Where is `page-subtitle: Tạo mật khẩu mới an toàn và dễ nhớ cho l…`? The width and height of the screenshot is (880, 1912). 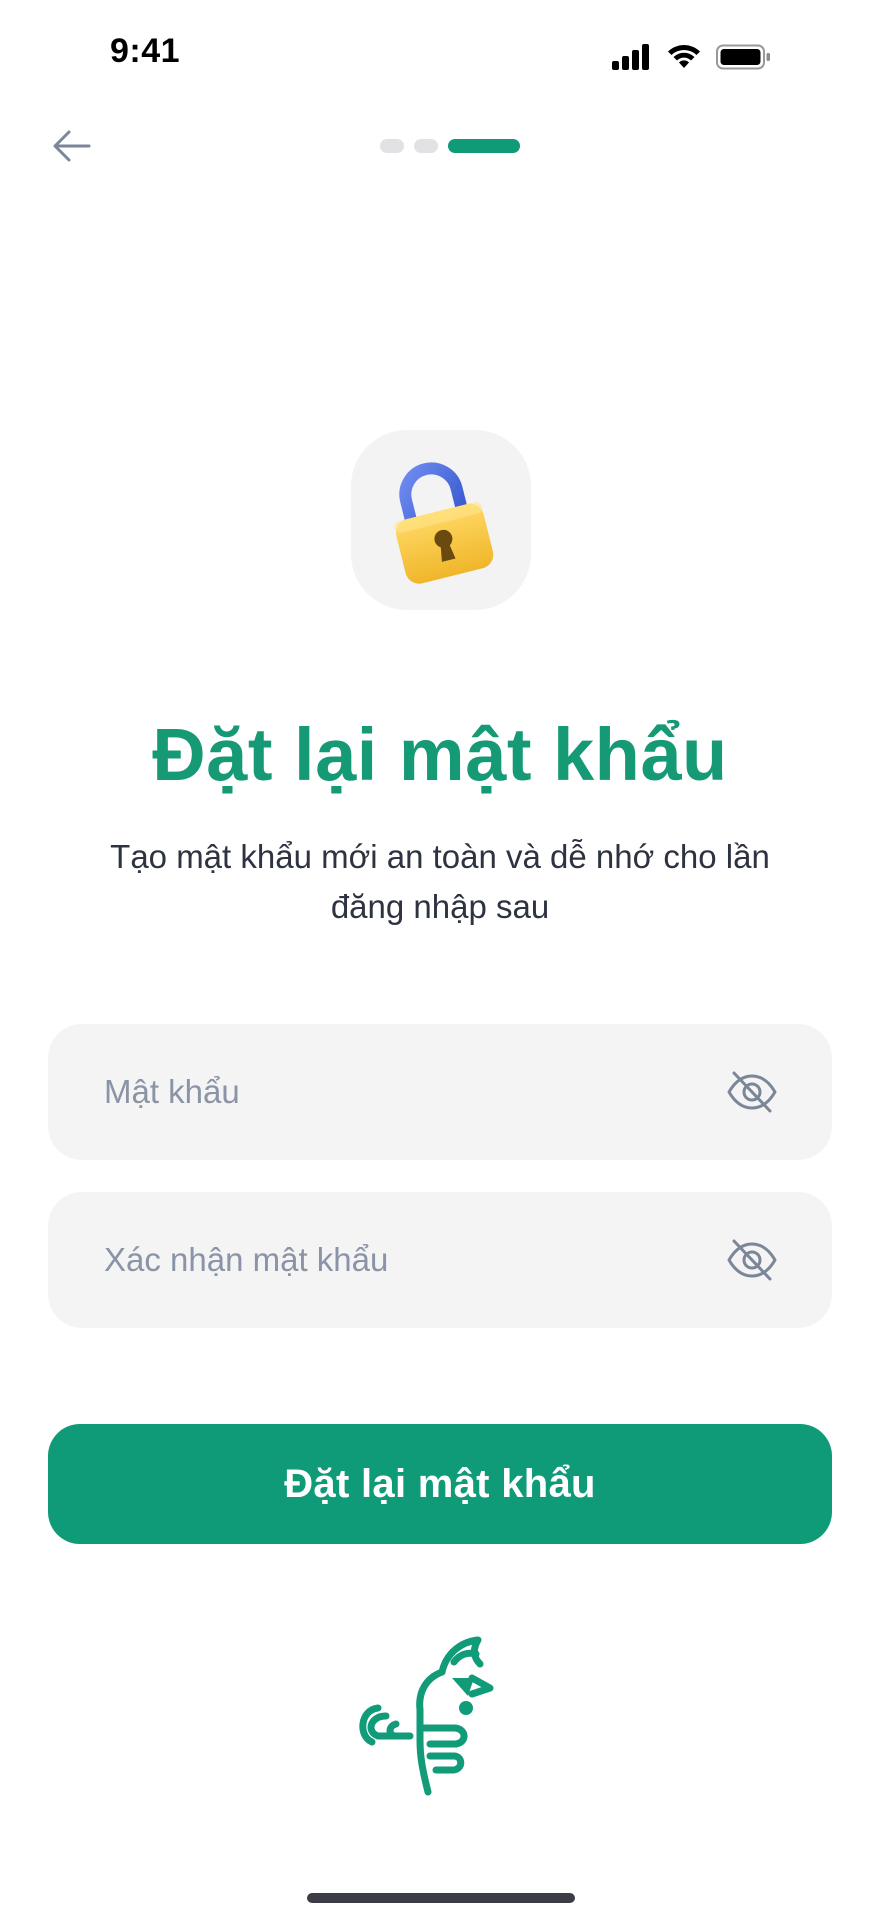
page-subtitle: Tạo mật khẩu mới an toàn và dễ nhớ cho l… is located at coordinates (440, 881).